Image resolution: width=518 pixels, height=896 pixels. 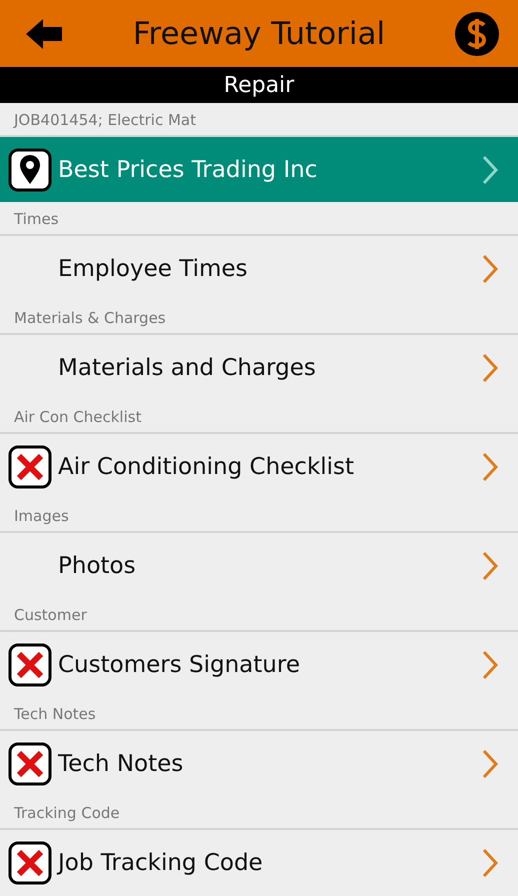 What do you see at coordinates (30, 170) in the screenshot?
I see `location-pin-icon` at bounding box center [30, 170].